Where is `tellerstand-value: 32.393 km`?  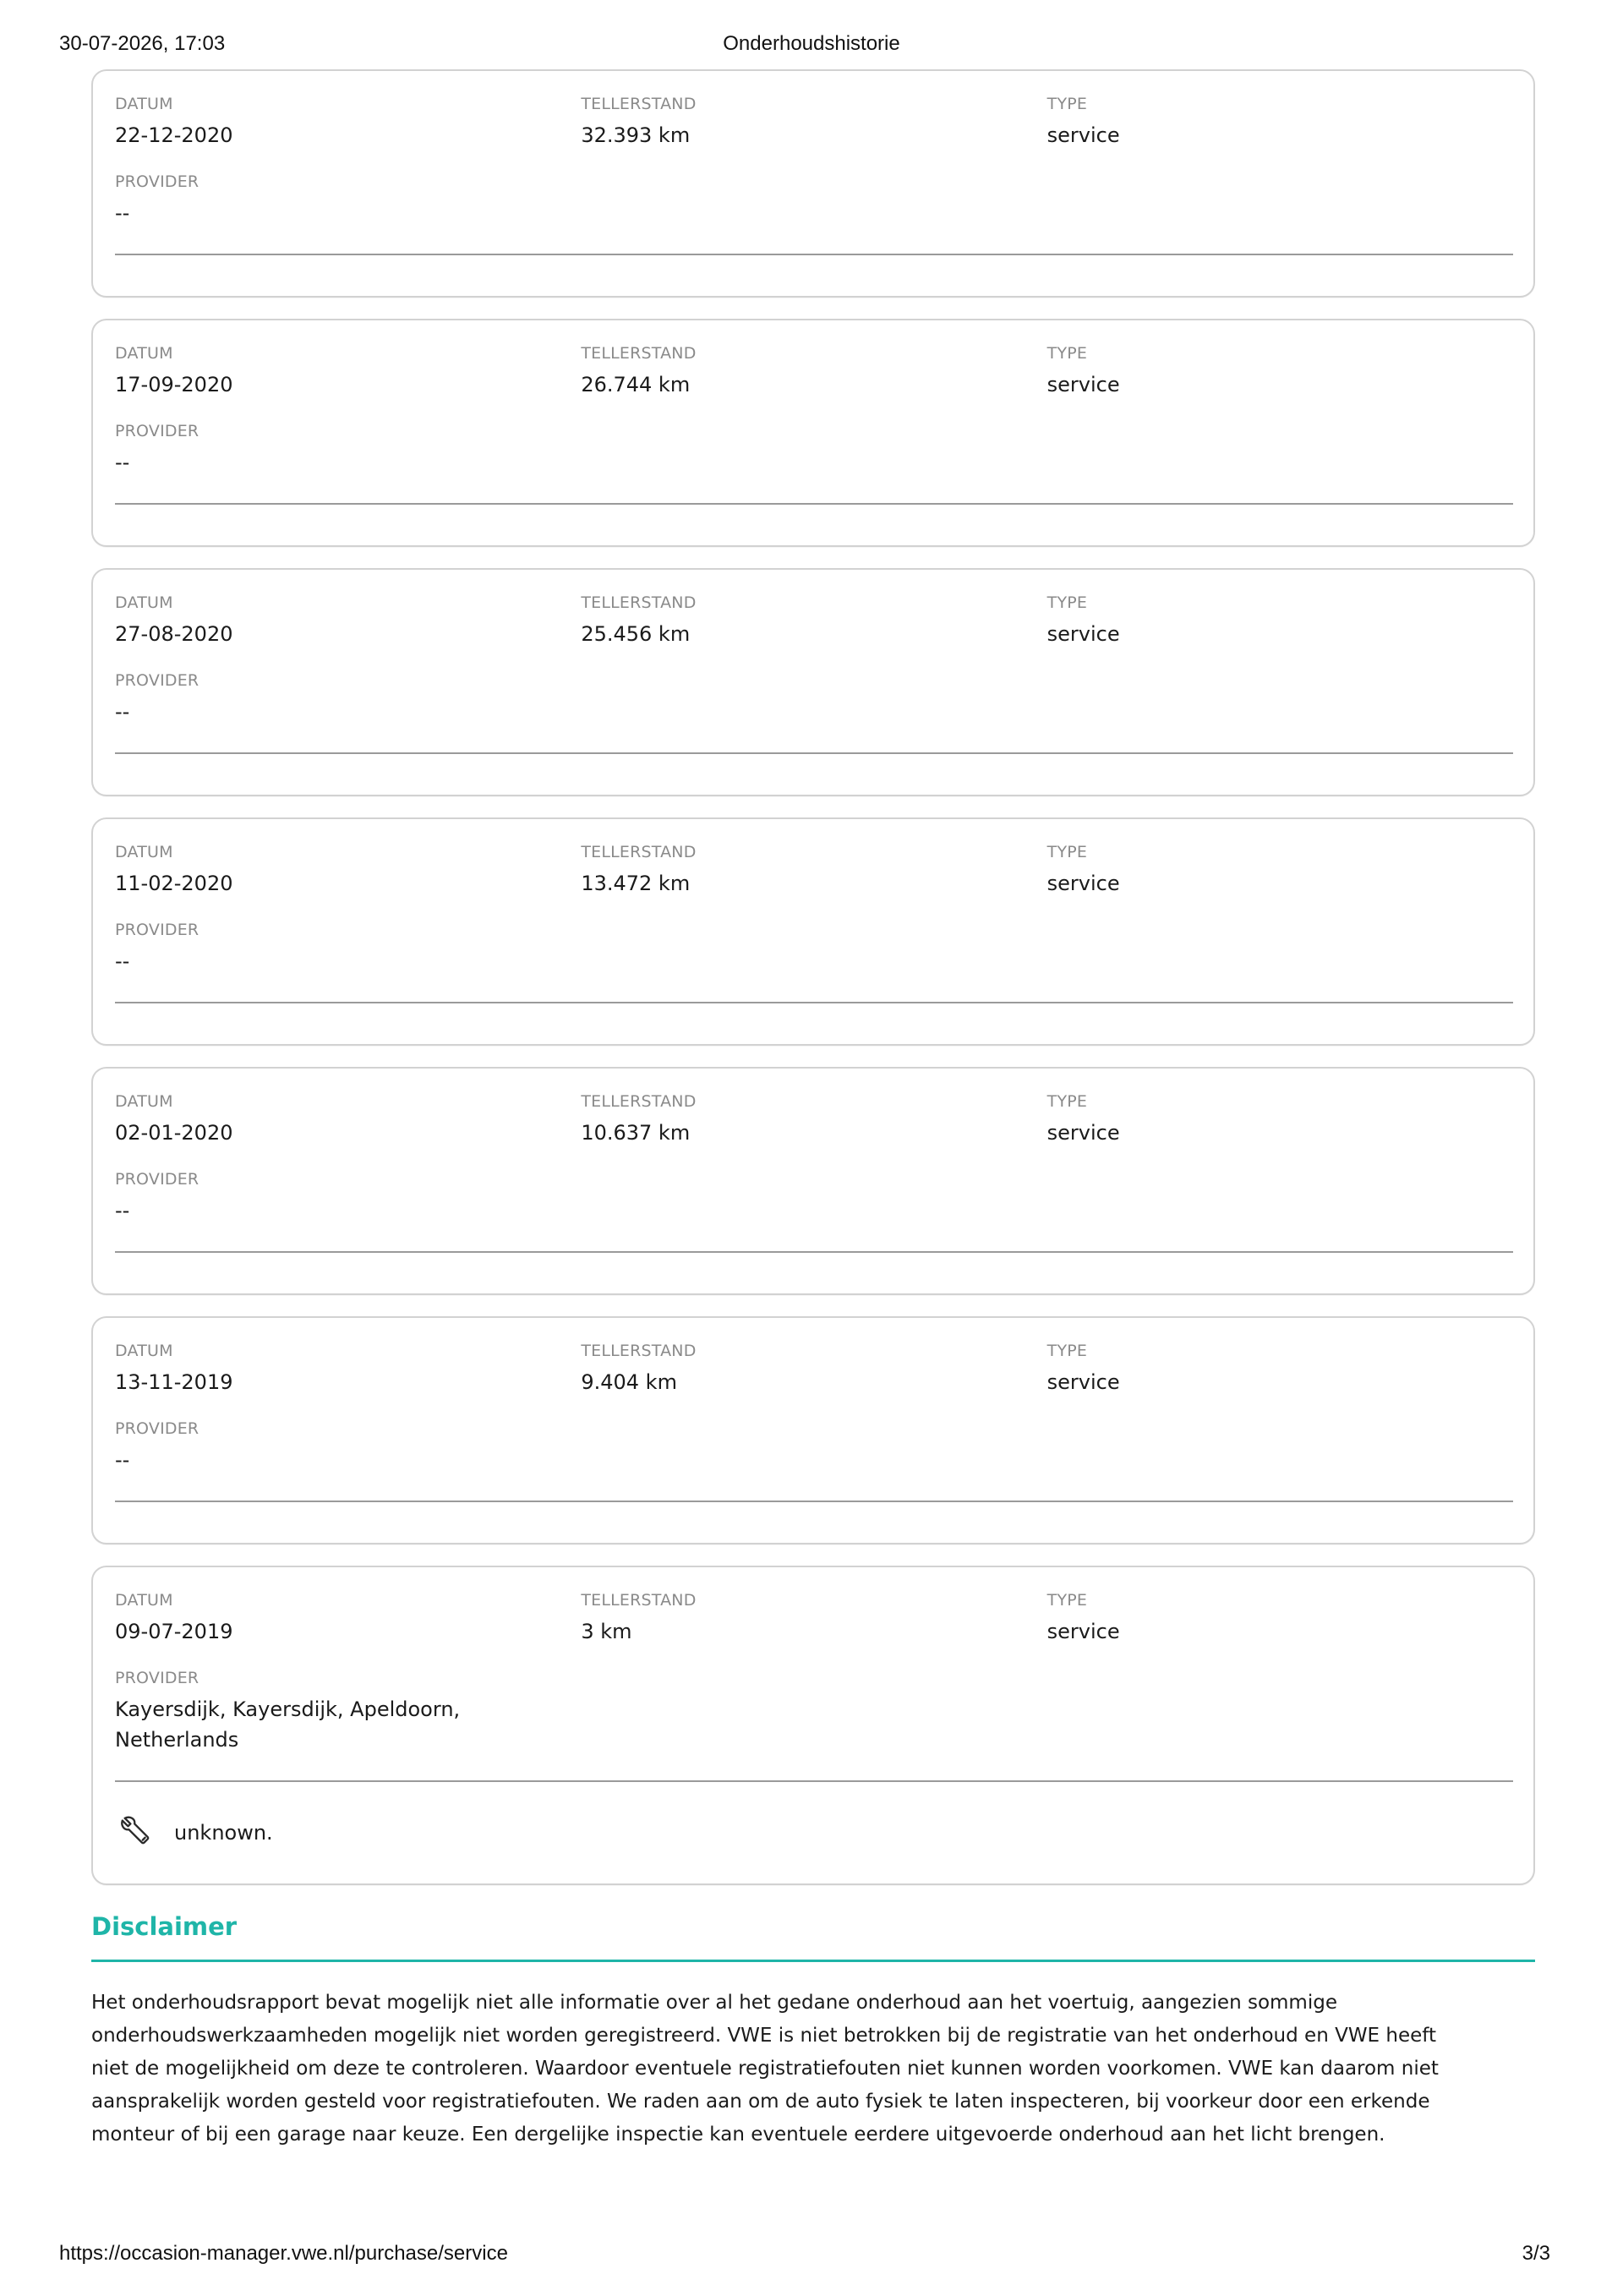 tellerstand-value: 32.393 km is located at coordinates (636, 135).